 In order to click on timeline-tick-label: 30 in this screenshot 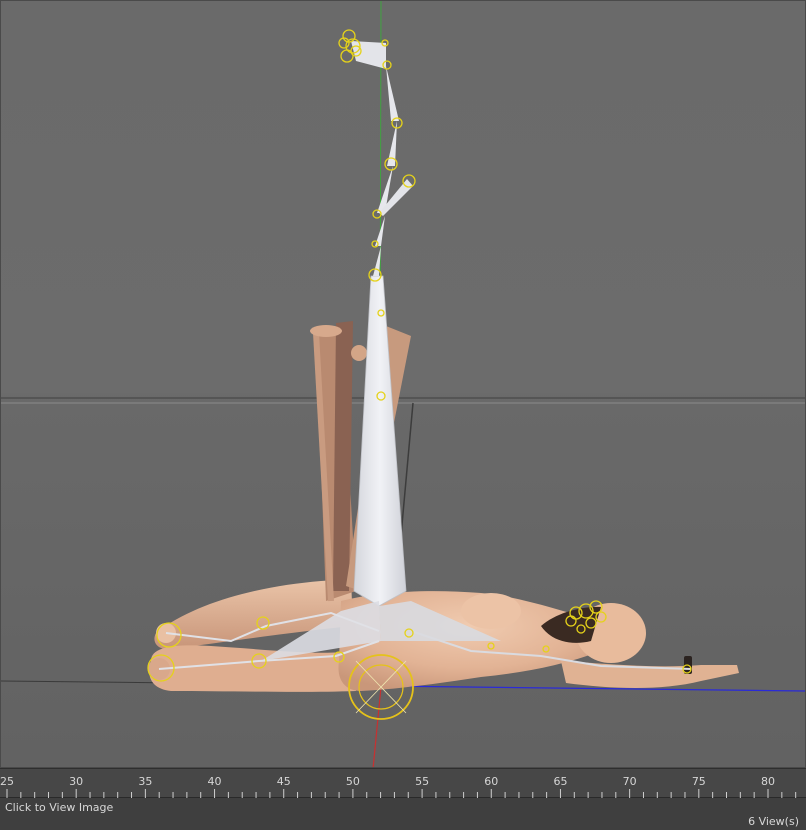, I will do `click(76, 781)`.